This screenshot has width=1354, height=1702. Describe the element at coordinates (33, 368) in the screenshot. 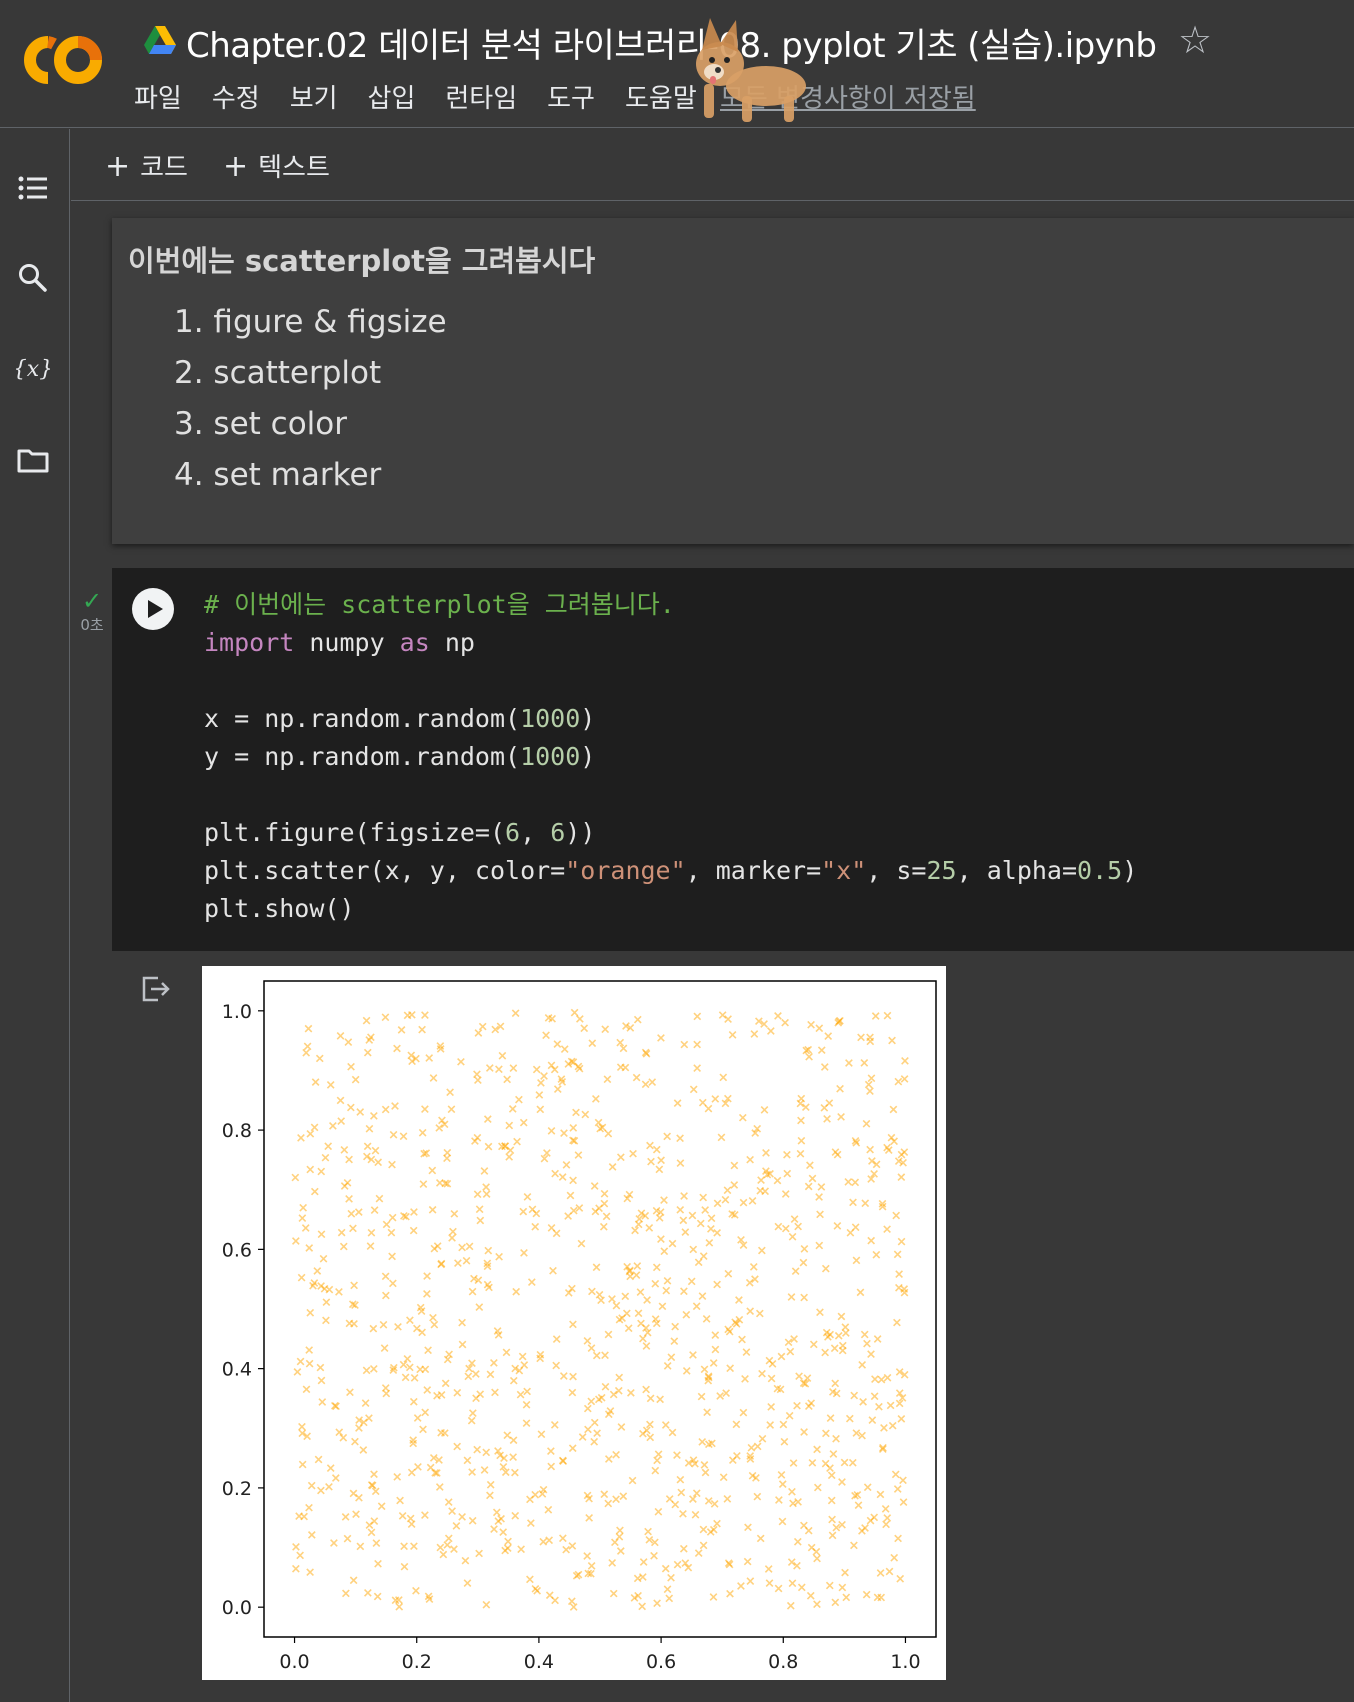

I see `variables-icon: {x}` at that location.